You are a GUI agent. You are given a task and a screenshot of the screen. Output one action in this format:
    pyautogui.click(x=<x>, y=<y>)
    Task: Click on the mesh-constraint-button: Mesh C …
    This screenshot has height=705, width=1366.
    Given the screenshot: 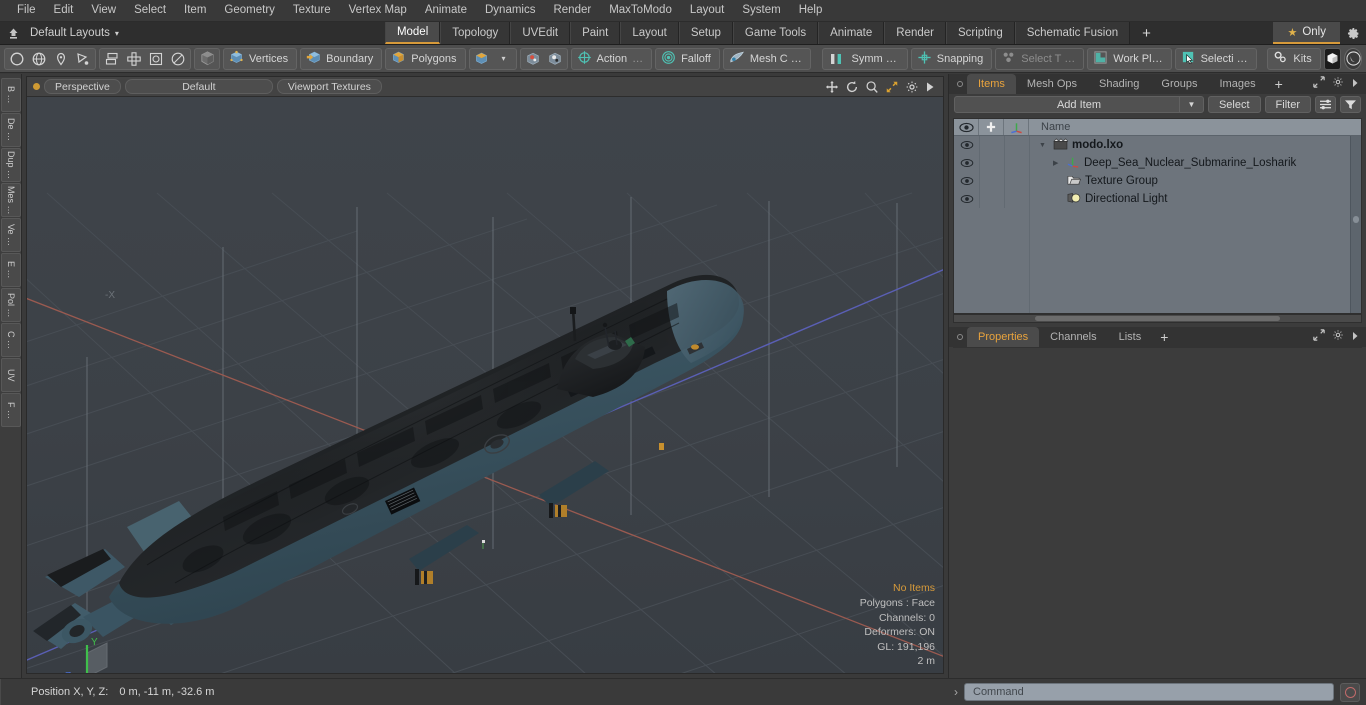 What is the action you would take?
    pyautogui.click(x=766, y=58)
    